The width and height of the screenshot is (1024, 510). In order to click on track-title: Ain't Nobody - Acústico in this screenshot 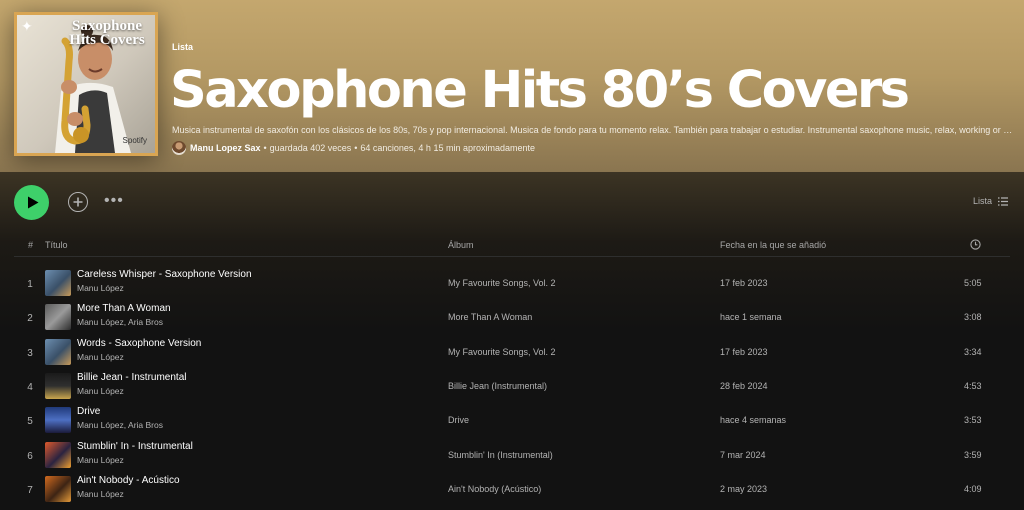, I will do `click(128, 480)`.